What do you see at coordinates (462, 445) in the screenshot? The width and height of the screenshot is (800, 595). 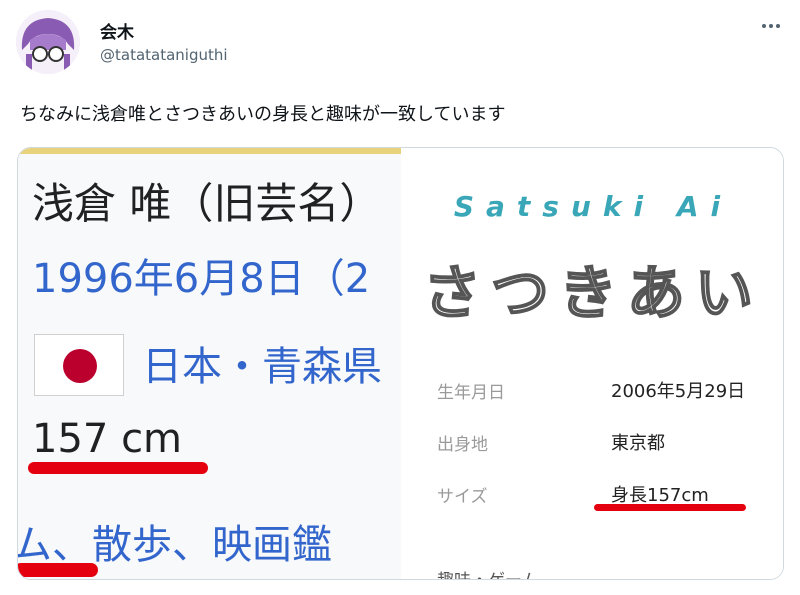 I see `birthplace-label: 出身地` at bounding box center [462, 445].